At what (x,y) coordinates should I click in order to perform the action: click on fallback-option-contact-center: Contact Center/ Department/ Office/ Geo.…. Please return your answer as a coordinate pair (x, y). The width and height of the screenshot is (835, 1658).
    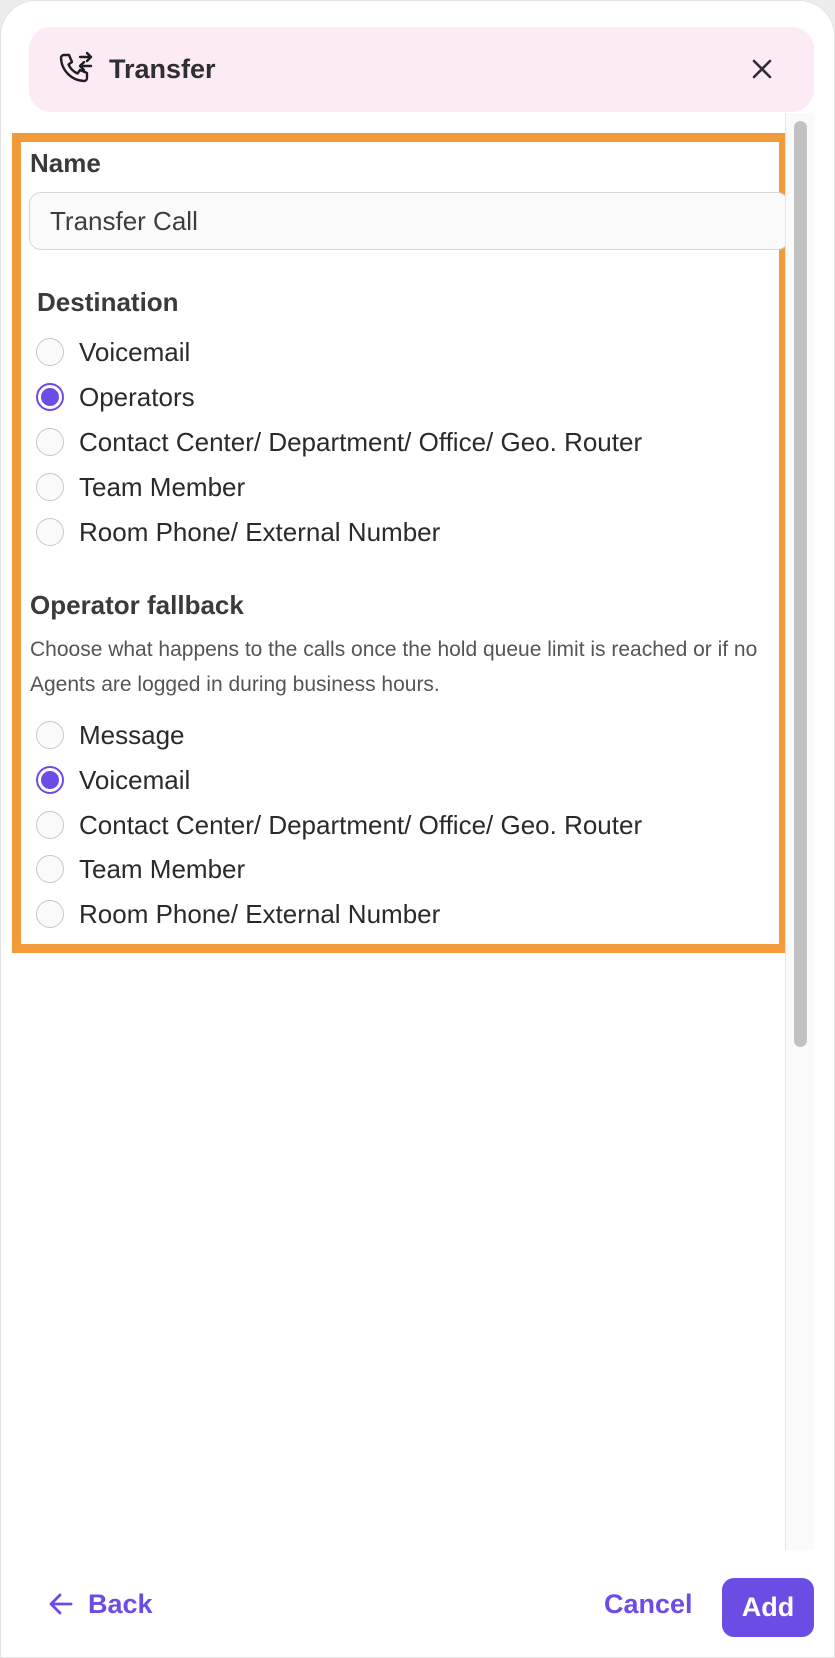
    Looking at the image, I should click on (339, 825).